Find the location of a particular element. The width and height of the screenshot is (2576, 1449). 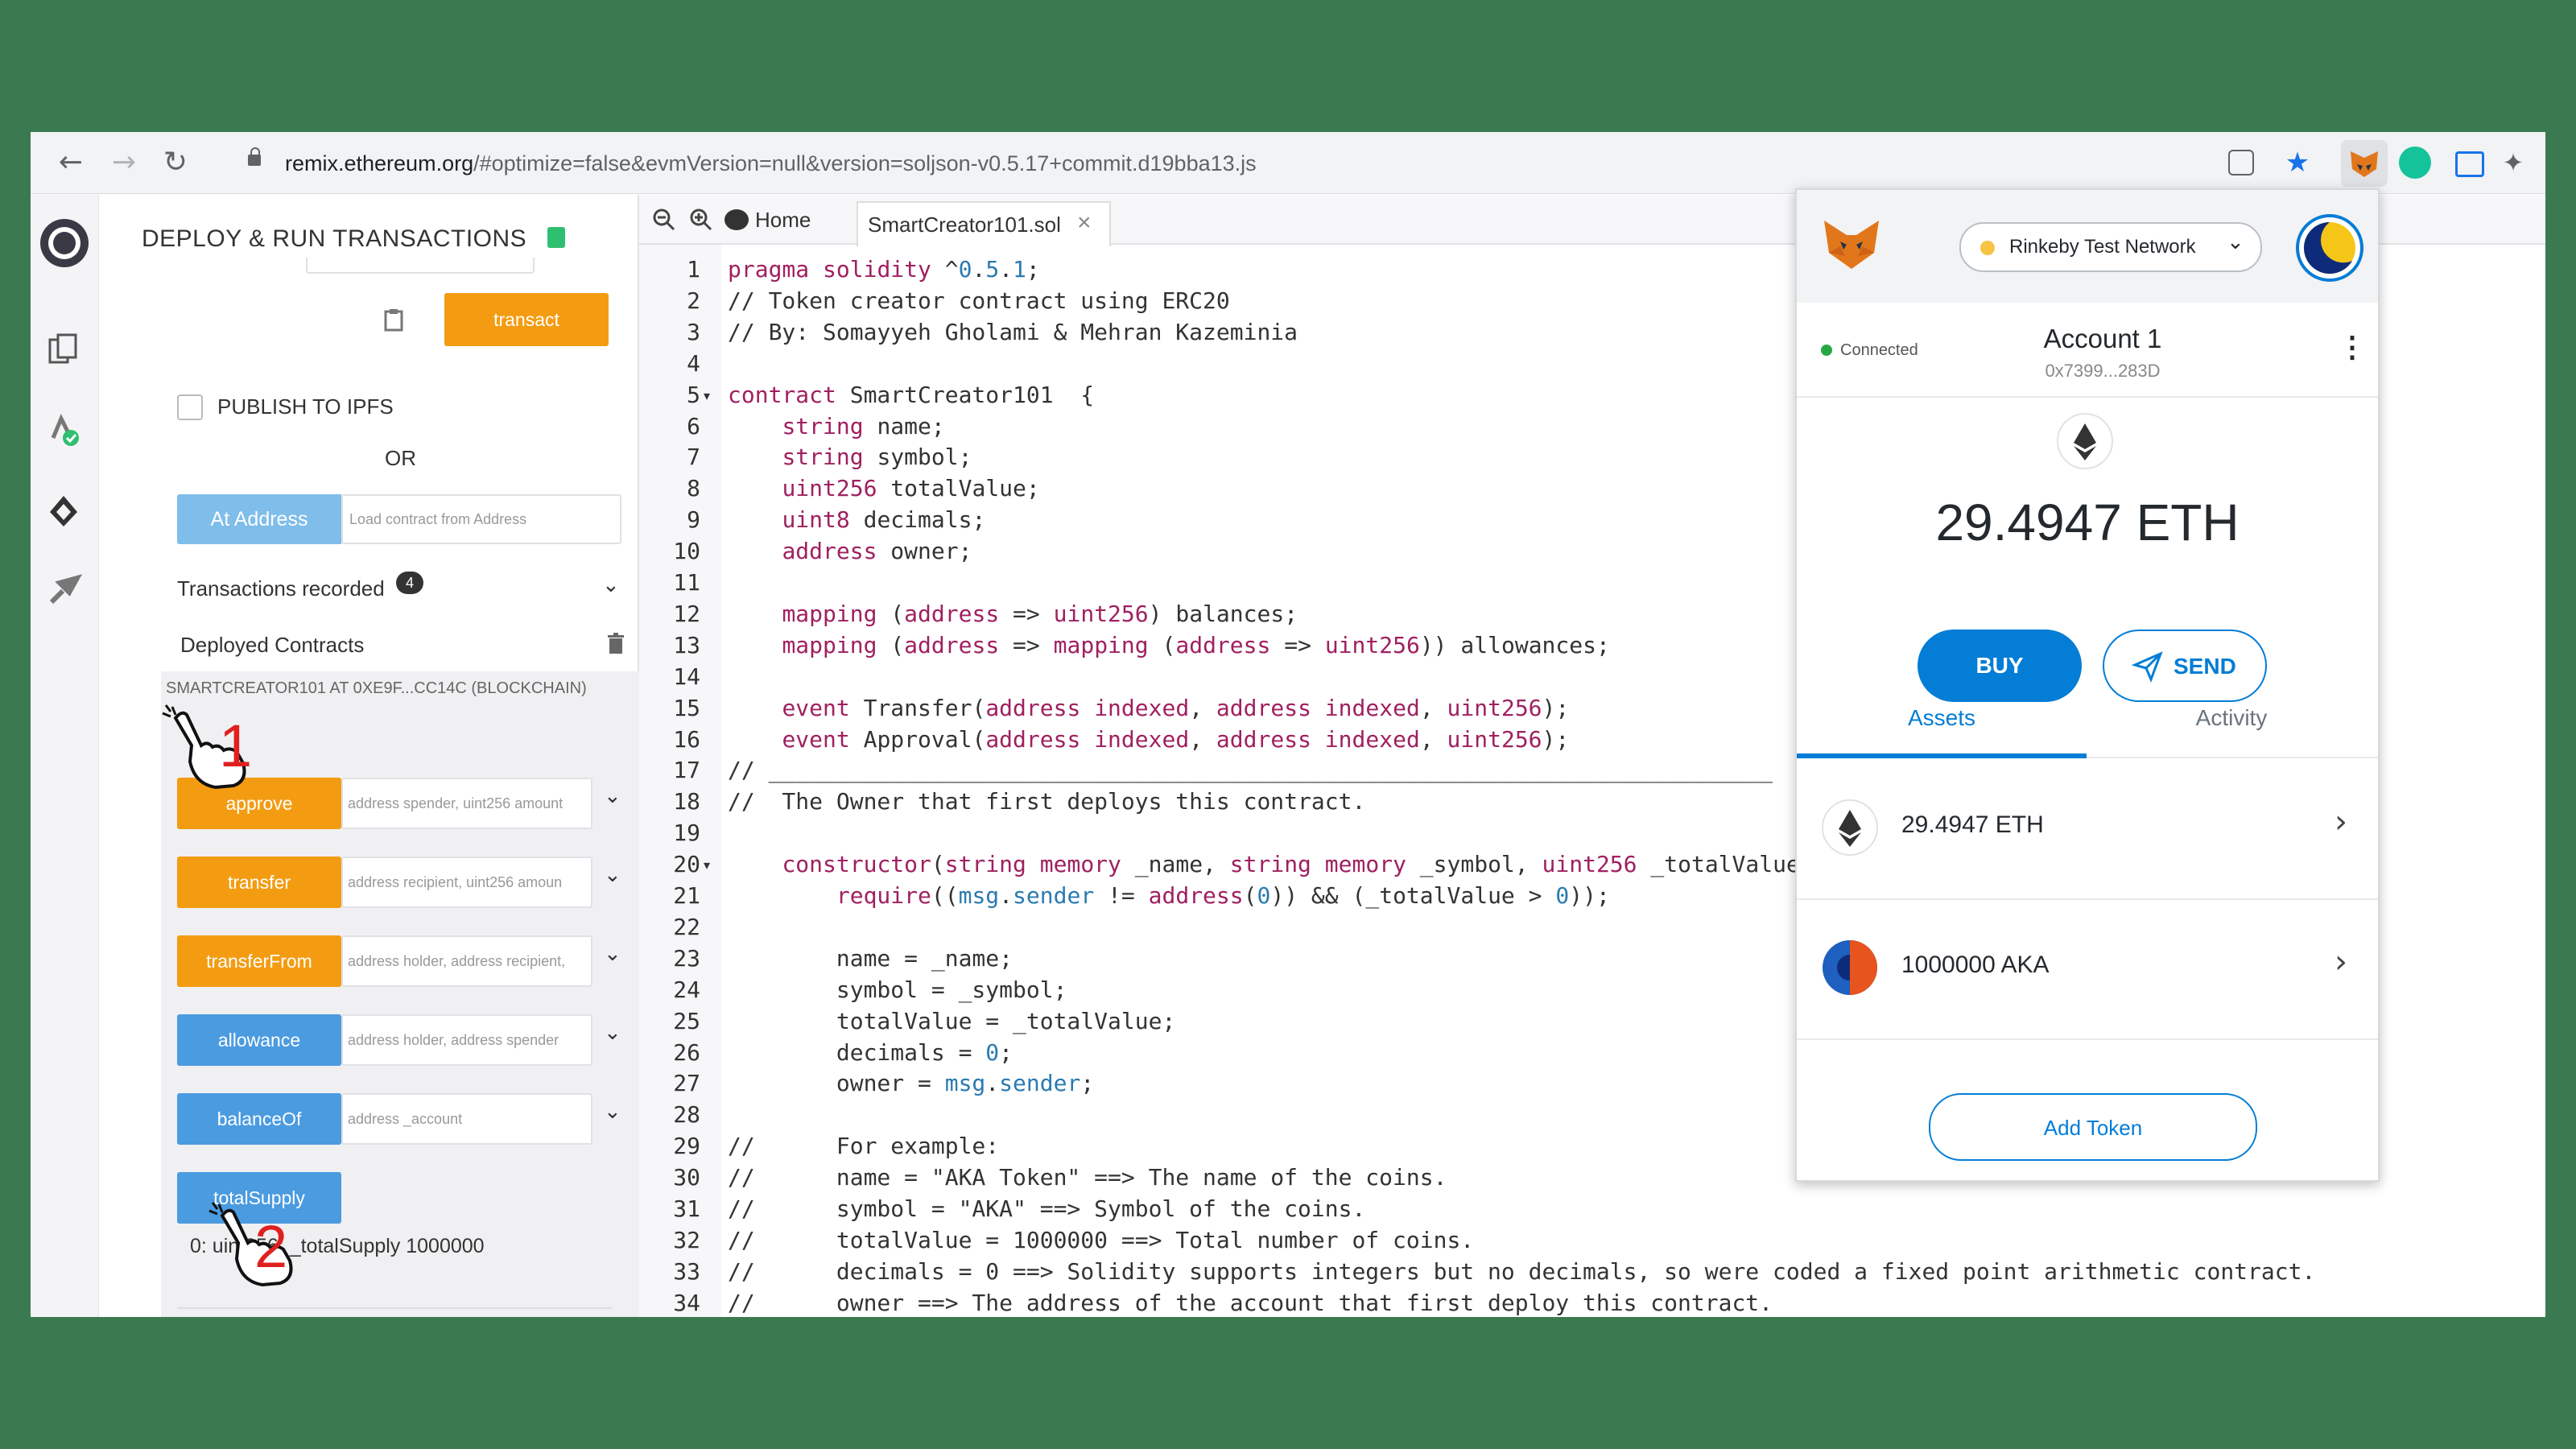

code-line: mapping (address => uint256) balances; is located at coordinates (1013, 614).